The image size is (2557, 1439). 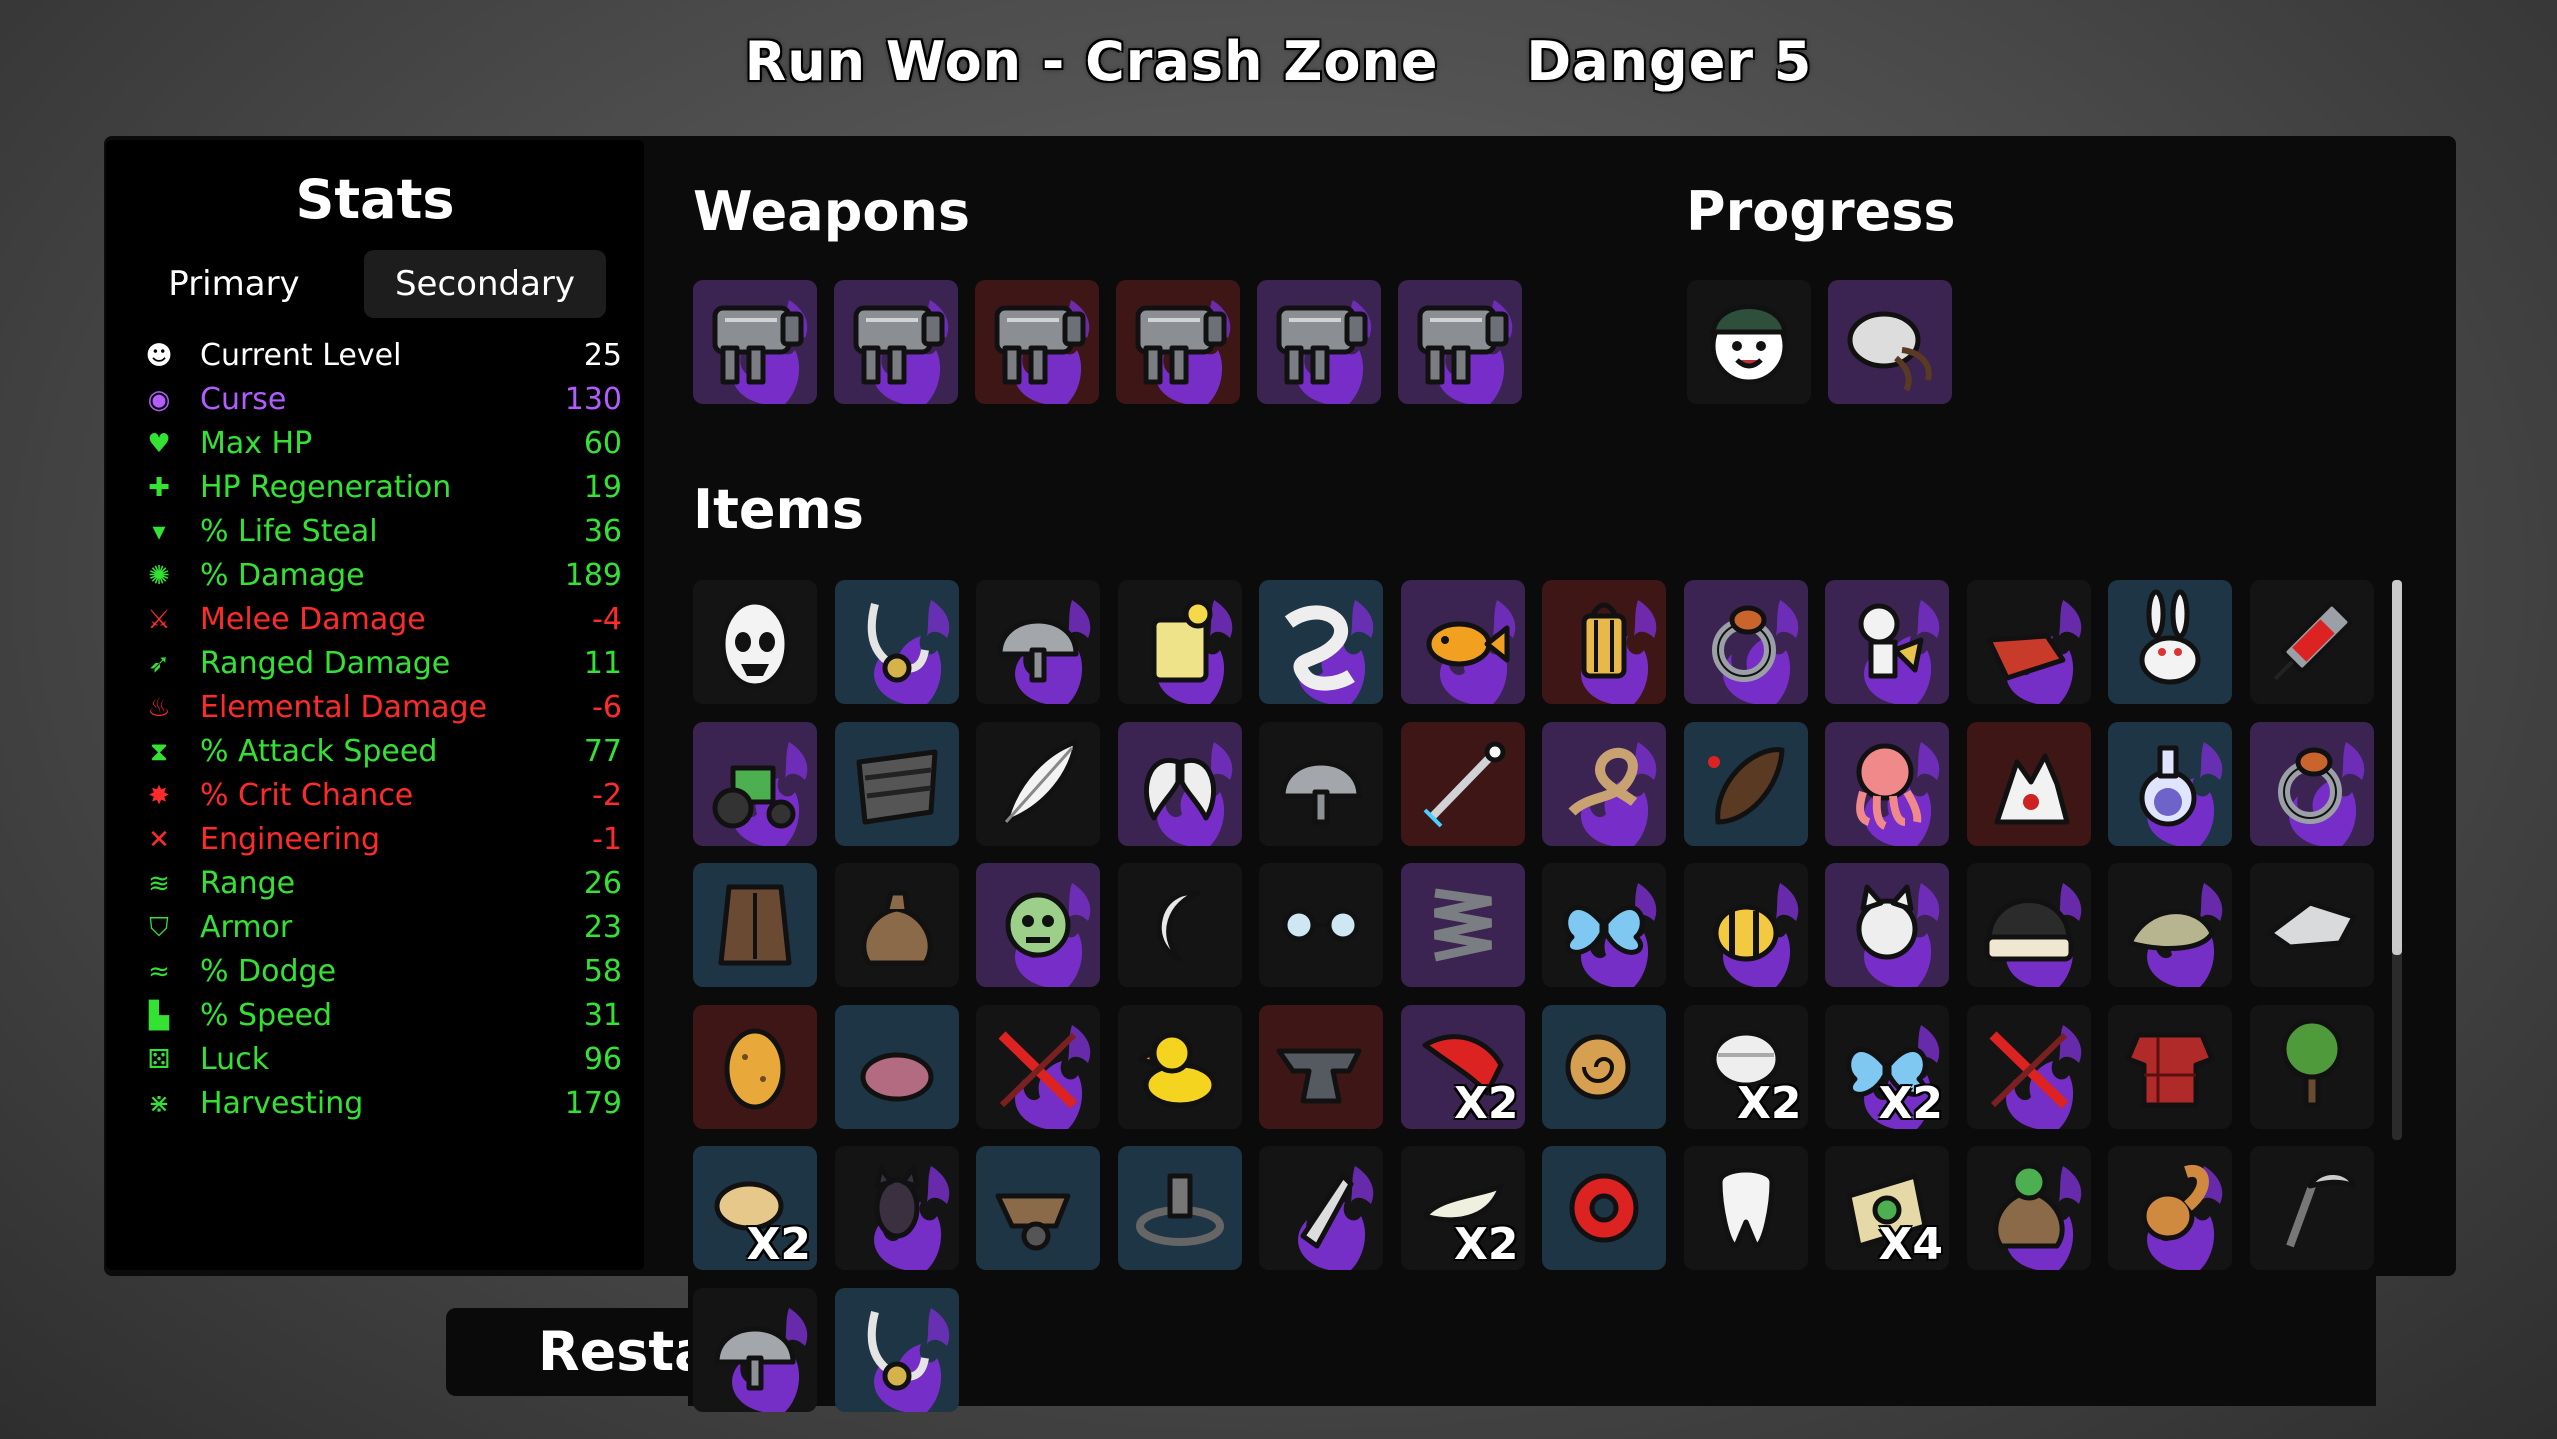 I want to click on stat-label: HP Regeneration, so click(x=326, y=487).